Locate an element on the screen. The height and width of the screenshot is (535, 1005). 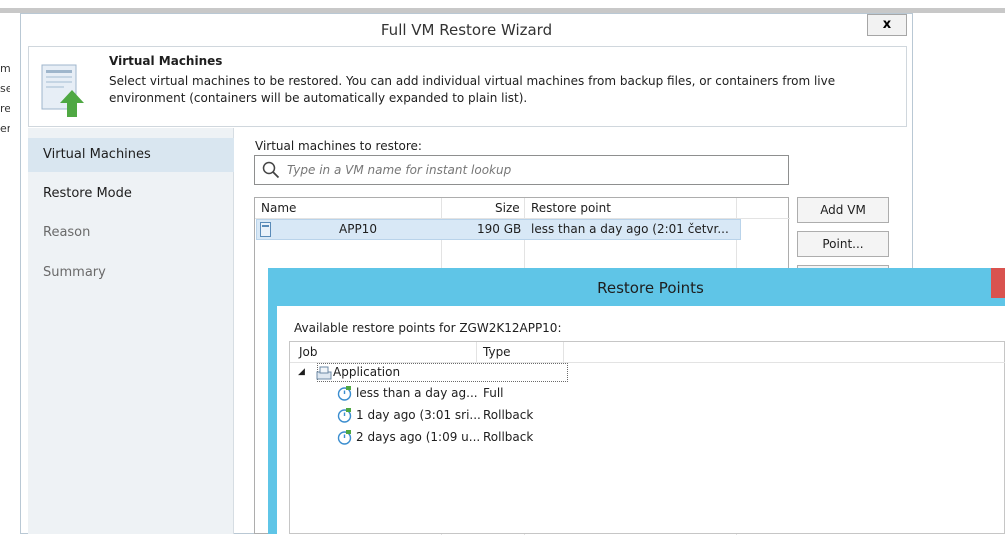
wizard-close-button: x is located at coordinates (887, 25).